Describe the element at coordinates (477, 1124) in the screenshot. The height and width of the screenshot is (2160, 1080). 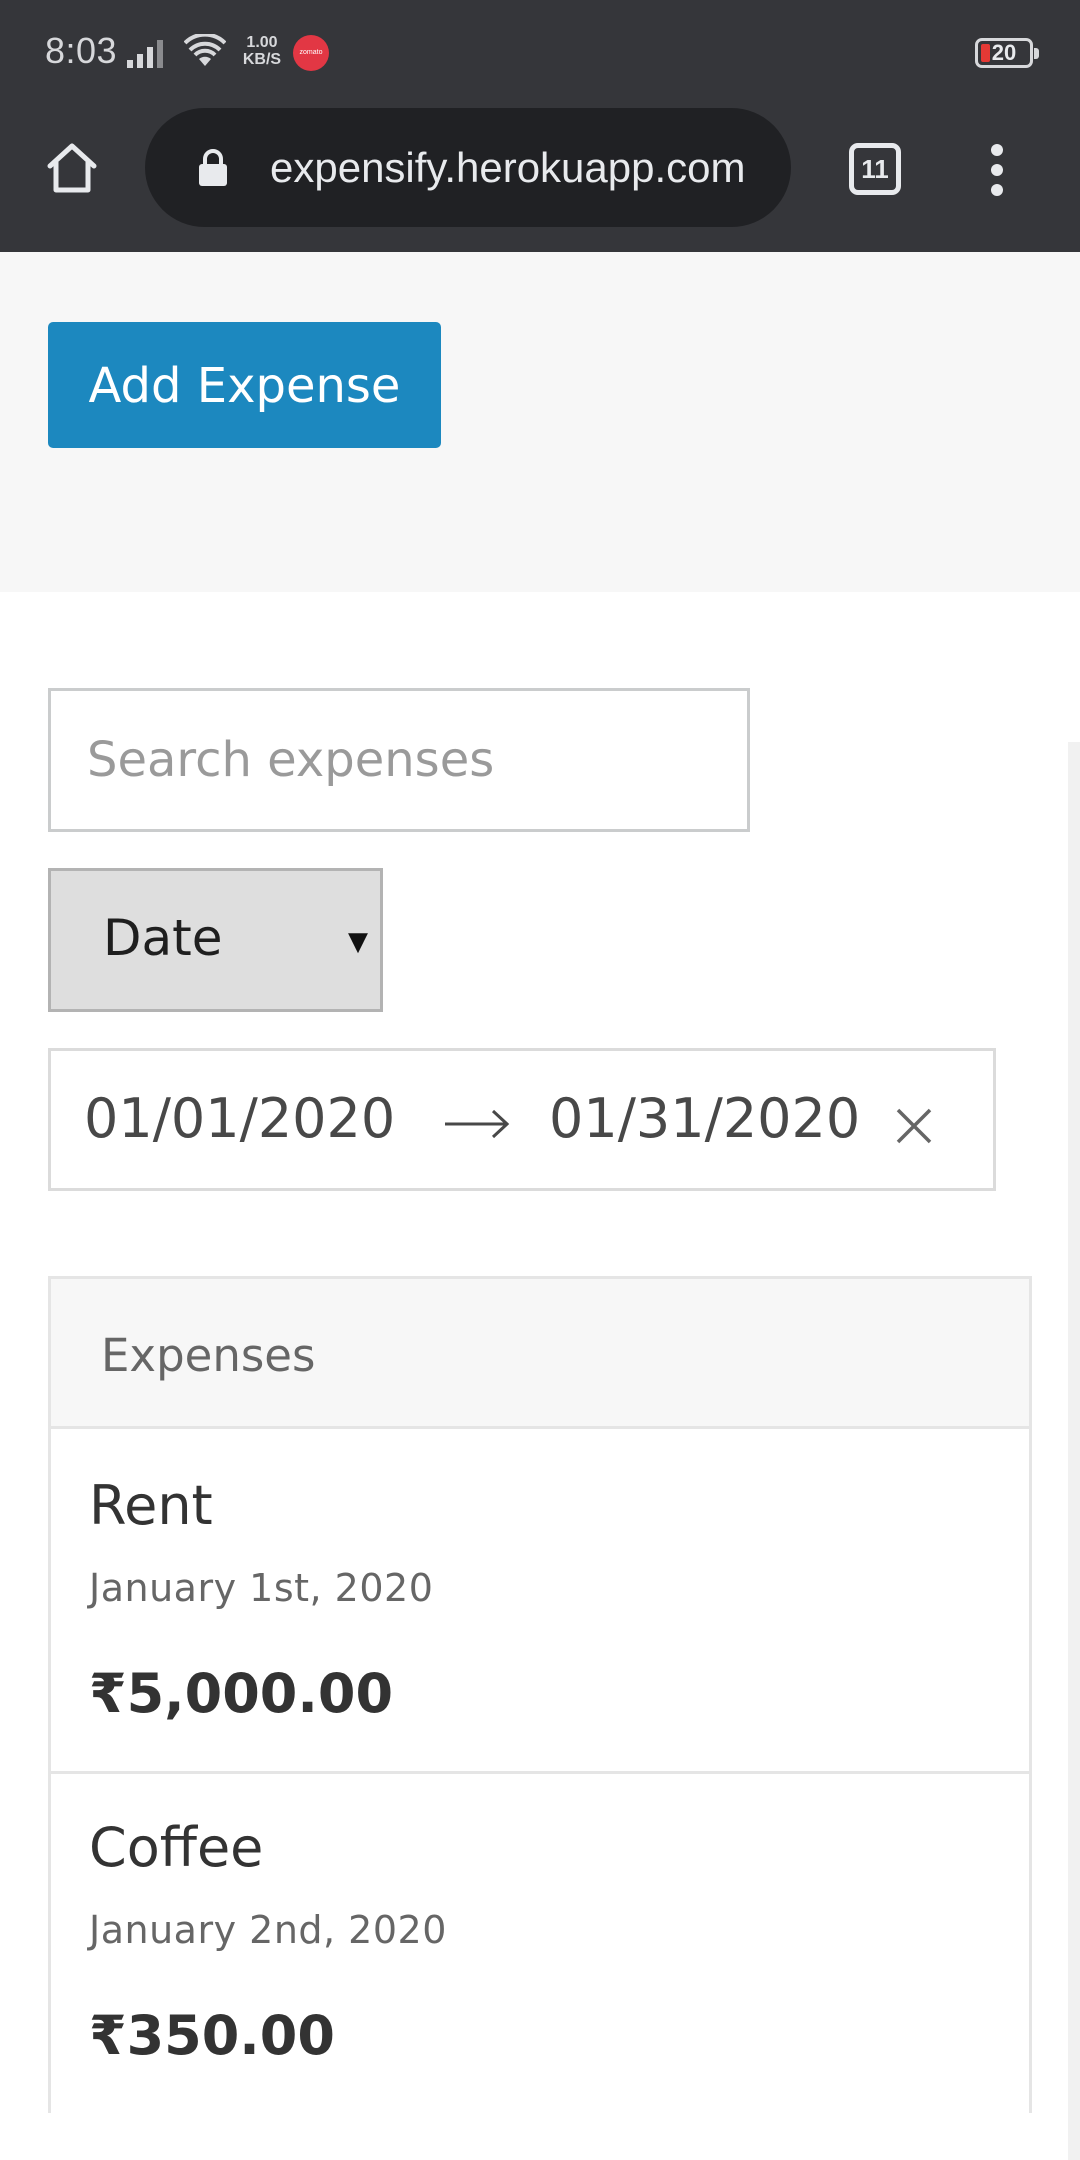
I see `arrow-right-icon` at that location.